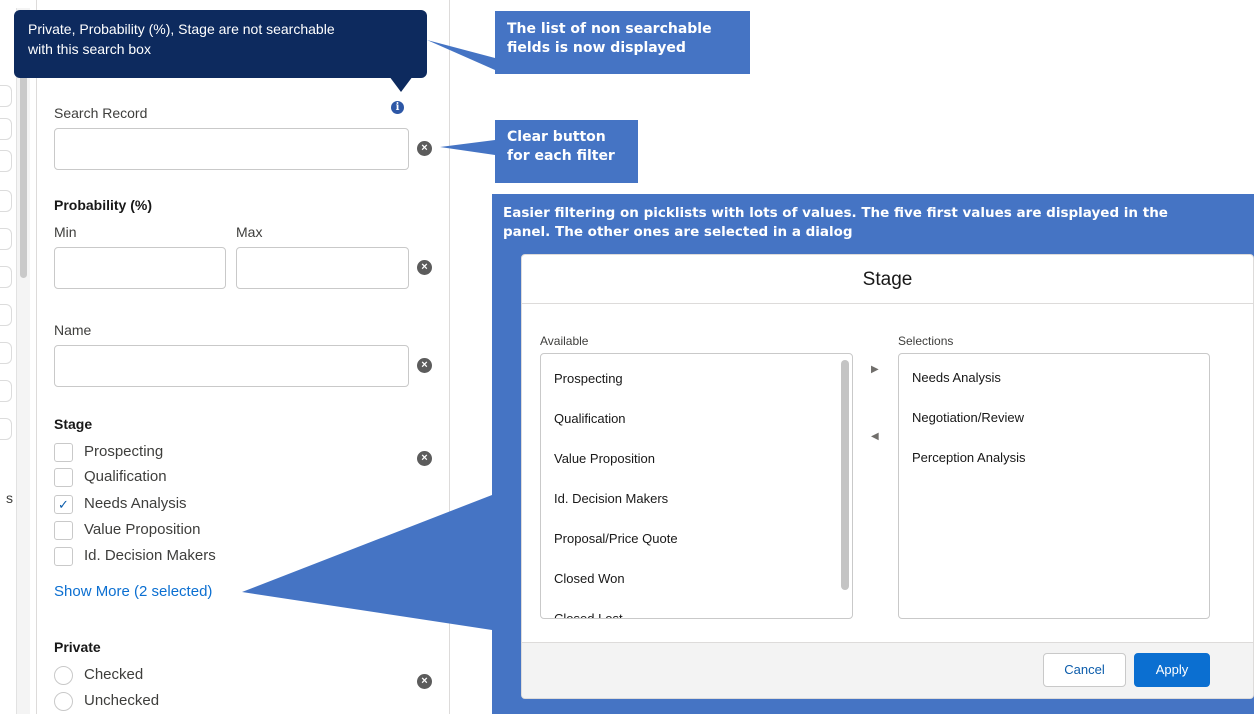 Image resolution: width=1254 pixels, height=714 pixels. What do you see at coordinates (1054, 418) in the screenshot?
I see `selected-option: Negotiation/Review` at bounding box center [1054, 418].